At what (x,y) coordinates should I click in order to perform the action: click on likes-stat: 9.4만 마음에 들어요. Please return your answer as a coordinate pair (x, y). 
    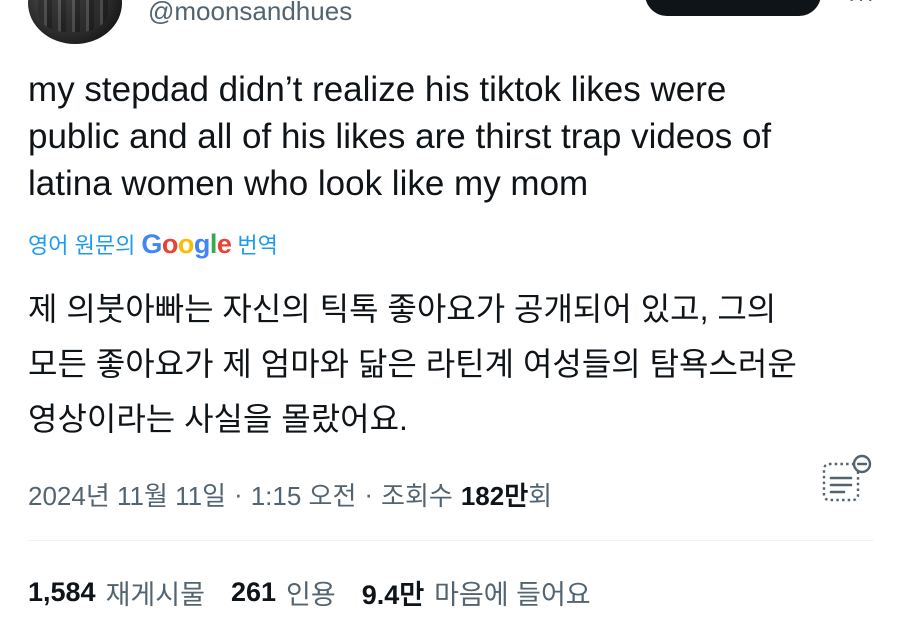
    Looking at the image, I should click on (476, 592).